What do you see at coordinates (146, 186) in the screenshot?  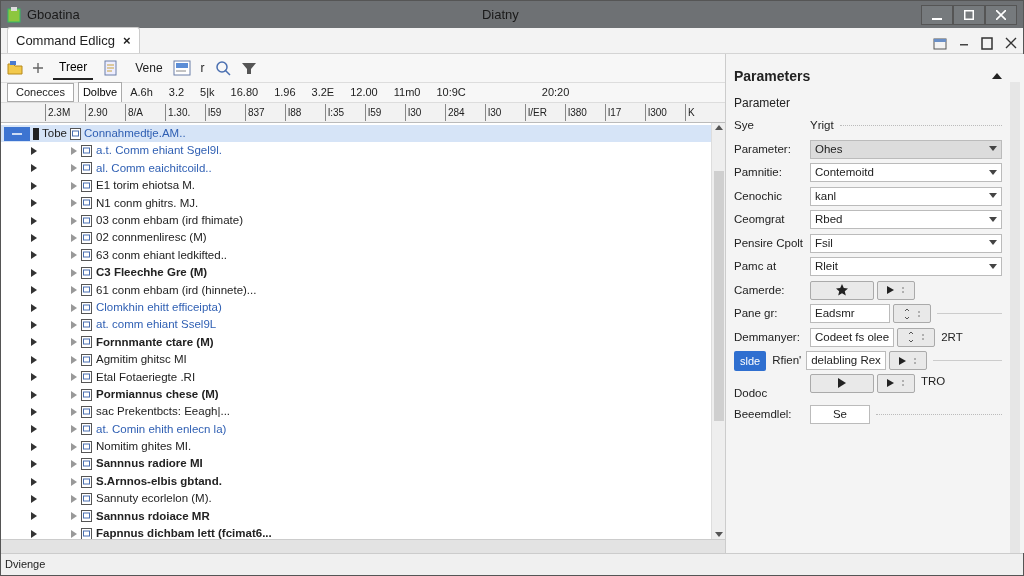 I see `tree-item: E1 torim ehiotsa M.` at bounding box center [146, 186].